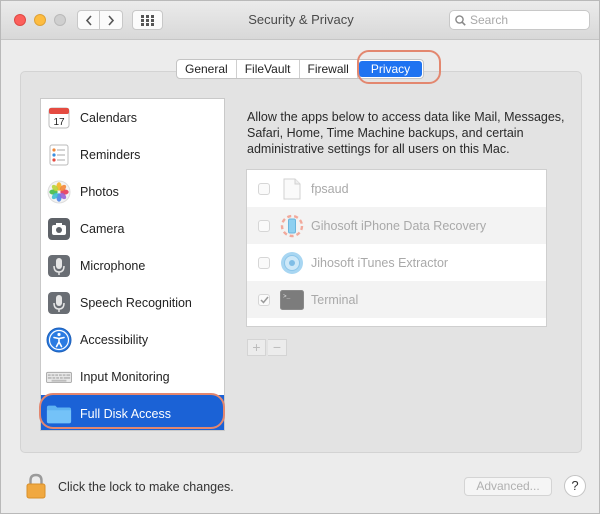 This screenshot has width=600, height=514. Describe the element at coordinates (207, 69) in the screenshot. I see `tab-general: General` at that location.